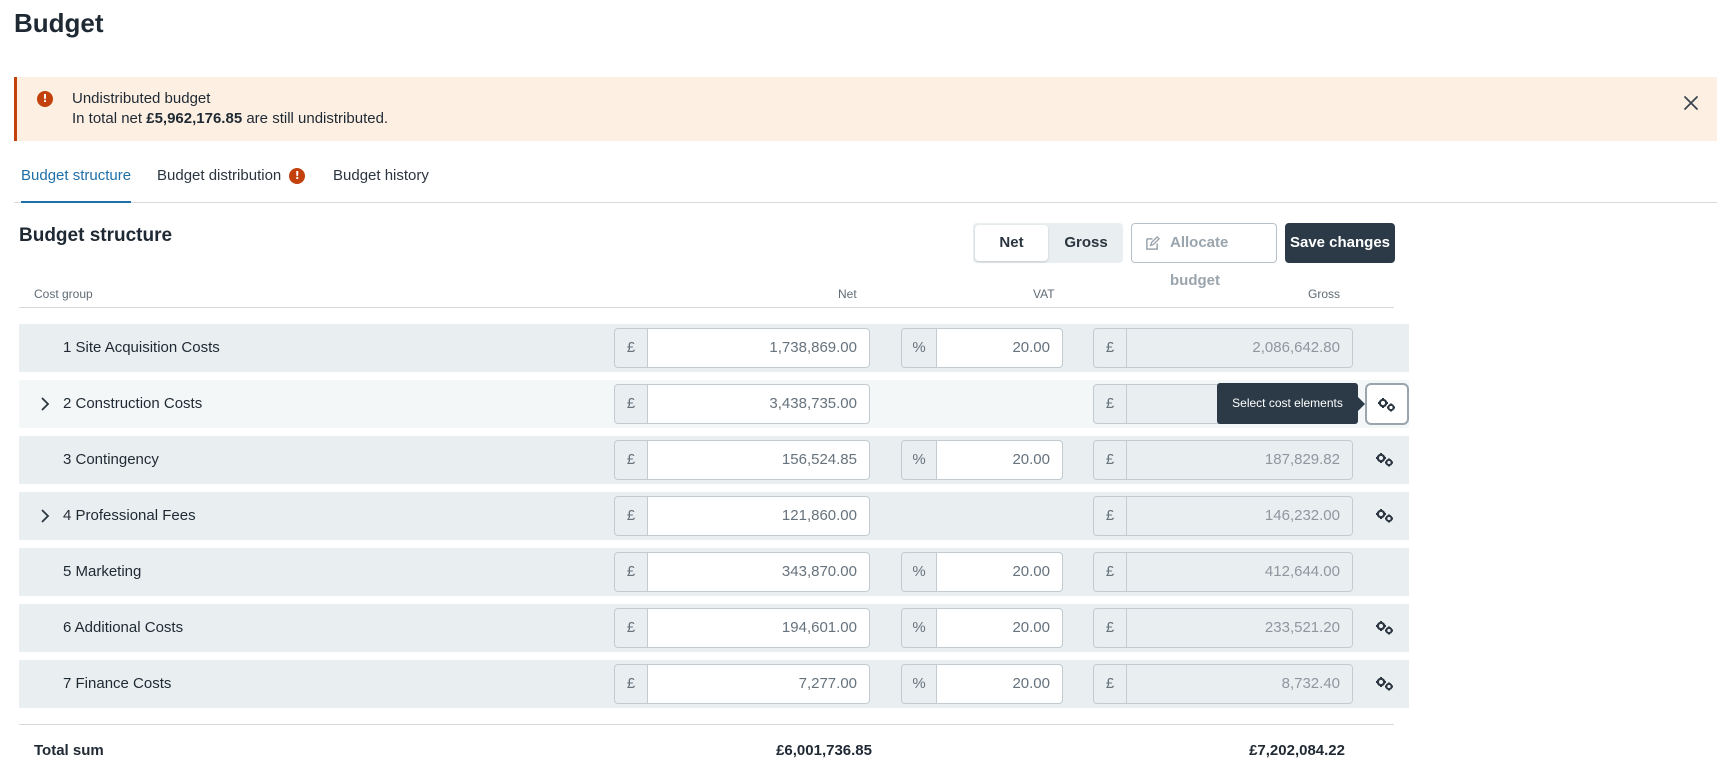 The image size is (1732, 779). I want to click on allocate-label: Allocate budget, so click(1199, 261).